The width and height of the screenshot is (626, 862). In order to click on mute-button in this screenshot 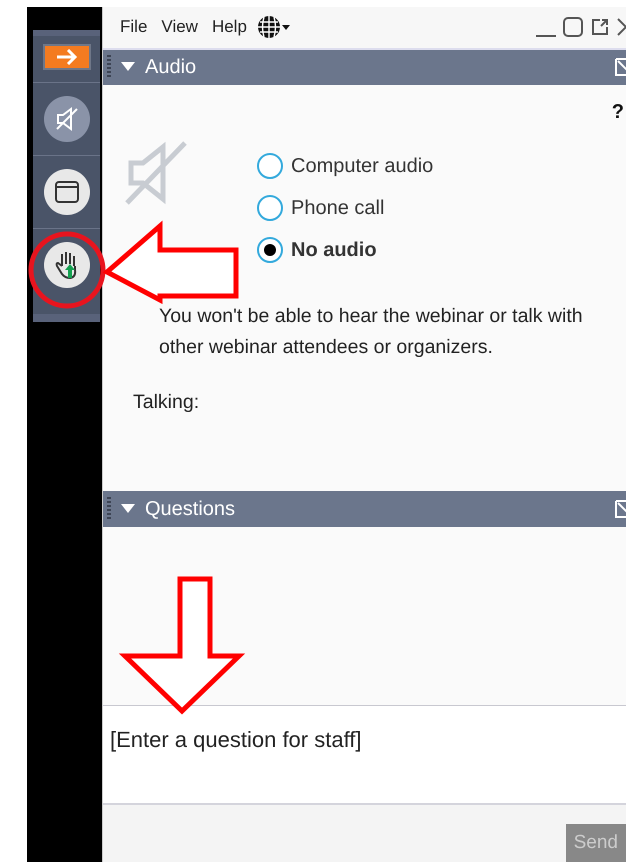, I will do `click(67, 119)`.